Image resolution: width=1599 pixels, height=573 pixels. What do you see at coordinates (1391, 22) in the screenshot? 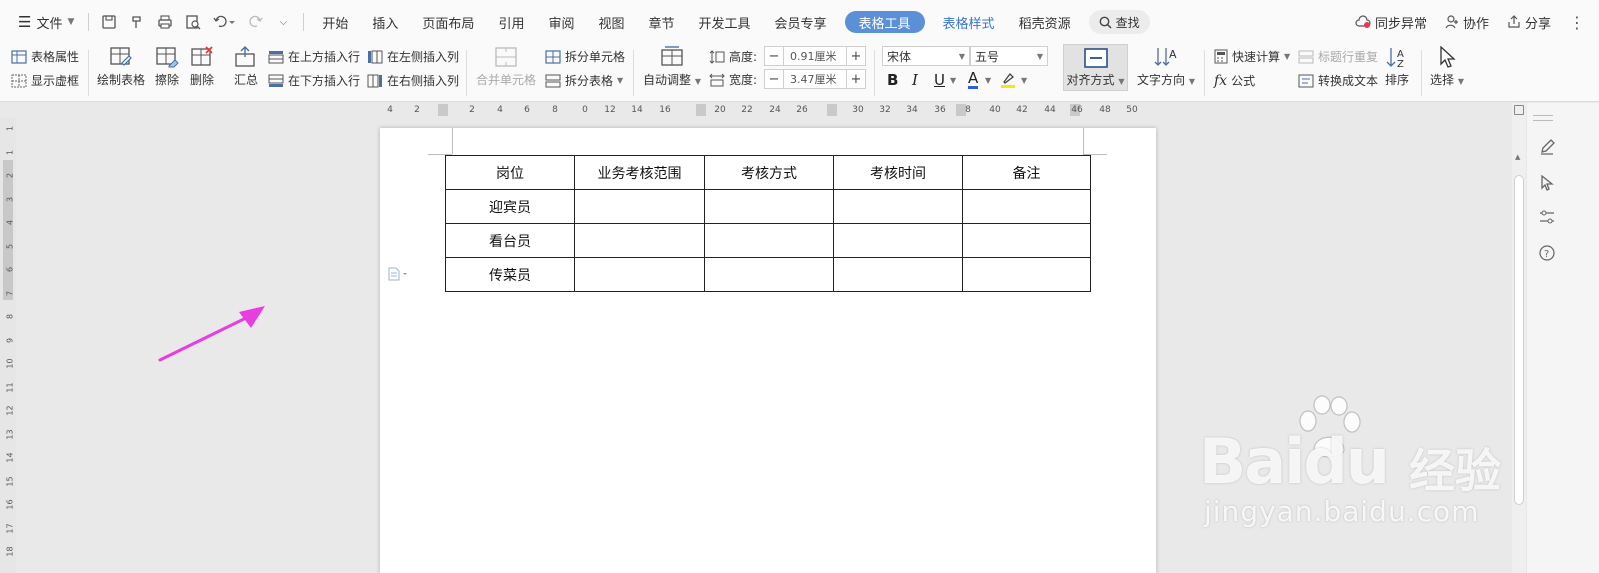
I see `sync-status: 同步异常` at bounding box center [1391, 22].